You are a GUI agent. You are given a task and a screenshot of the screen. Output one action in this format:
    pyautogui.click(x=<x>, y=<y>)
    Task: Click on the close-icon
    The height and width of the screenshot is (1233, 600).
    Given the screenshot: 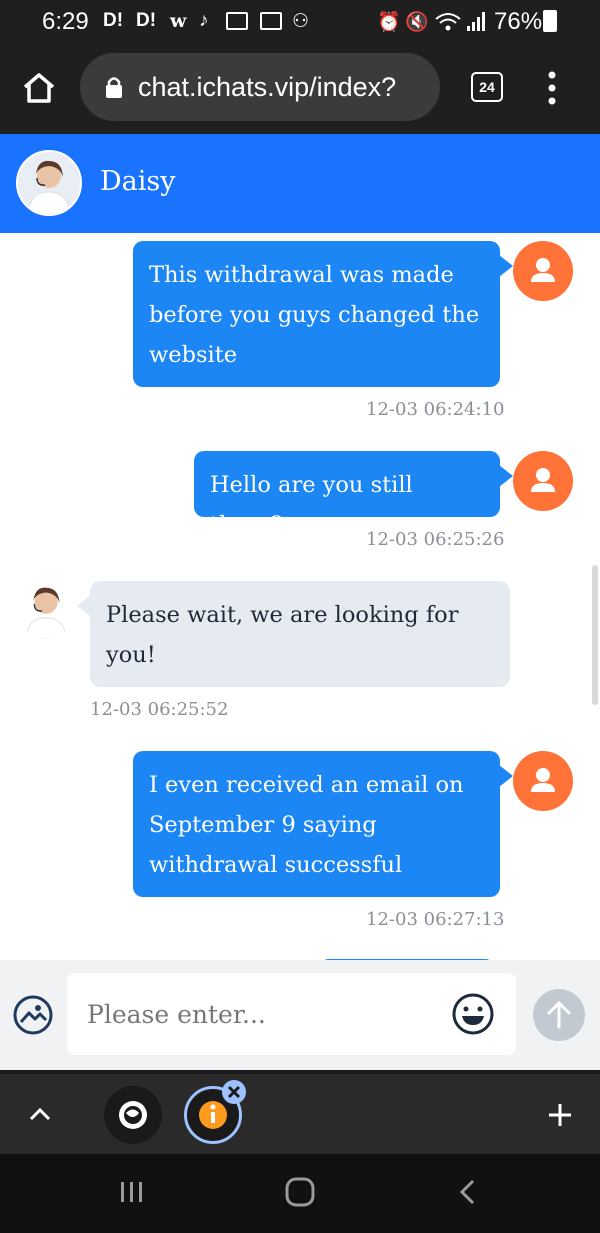 What is the action you would take?
    pyautogui.click(x=234, y=1092)
    